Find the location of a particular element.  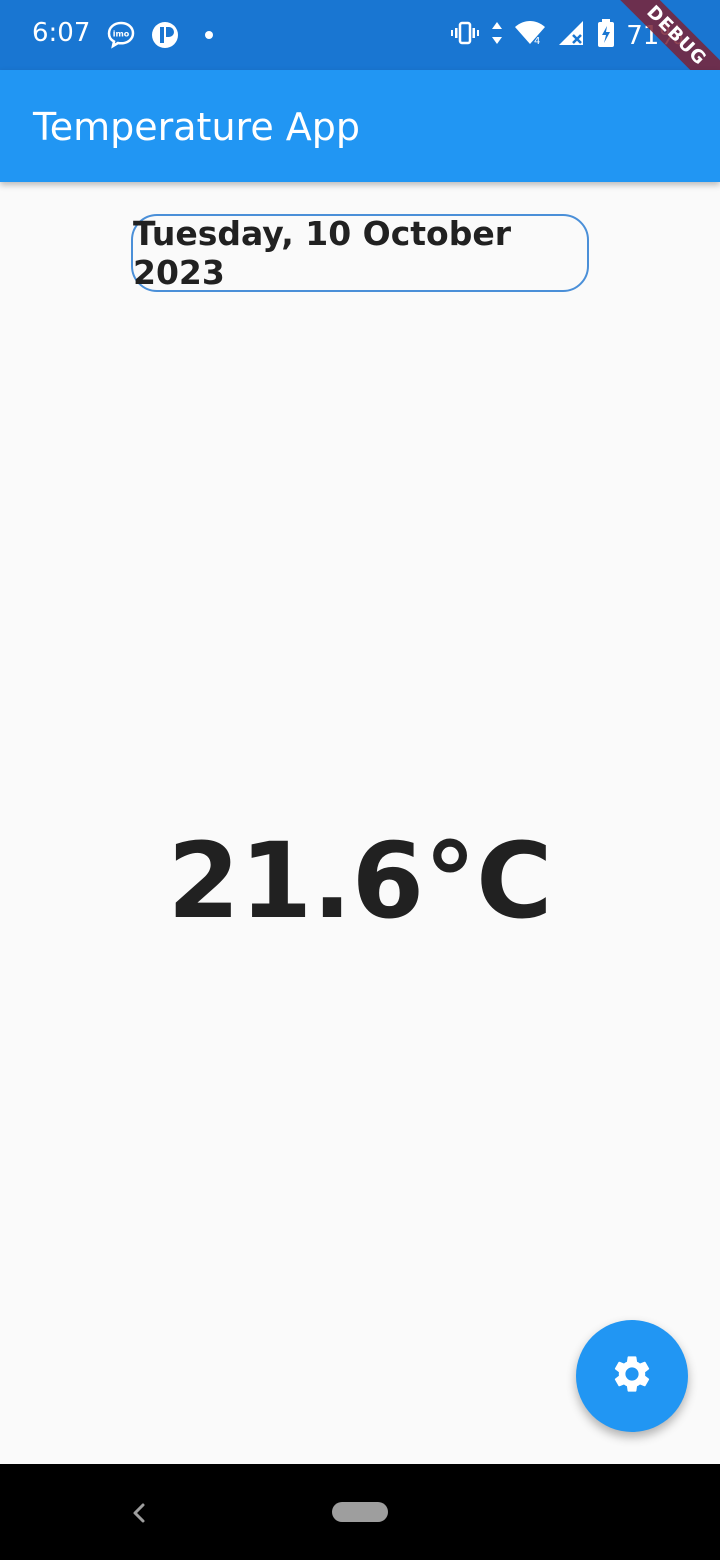

svg-text: imo is located at coordinates (121, 34).